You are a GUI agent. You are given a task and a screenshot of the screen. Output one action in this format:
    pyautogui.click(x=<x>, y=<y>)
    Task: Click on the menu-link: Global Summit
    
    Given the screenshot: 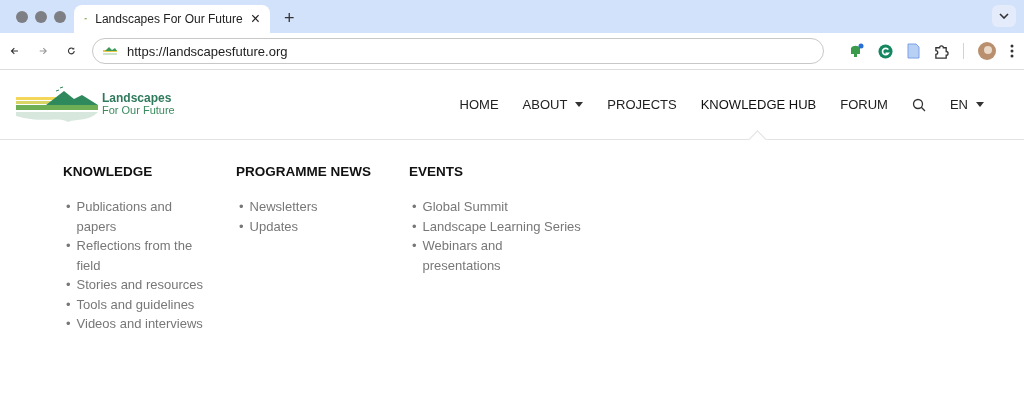 What is the action you would take?
    pyautogui.click(x=465, y=207)
    